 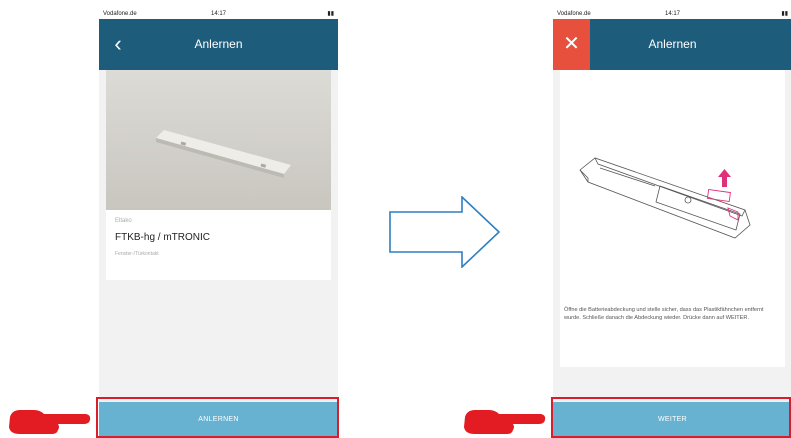 I want to click on device-model: FTKB-hg / mTRONIC, so click(x=163, y=237).